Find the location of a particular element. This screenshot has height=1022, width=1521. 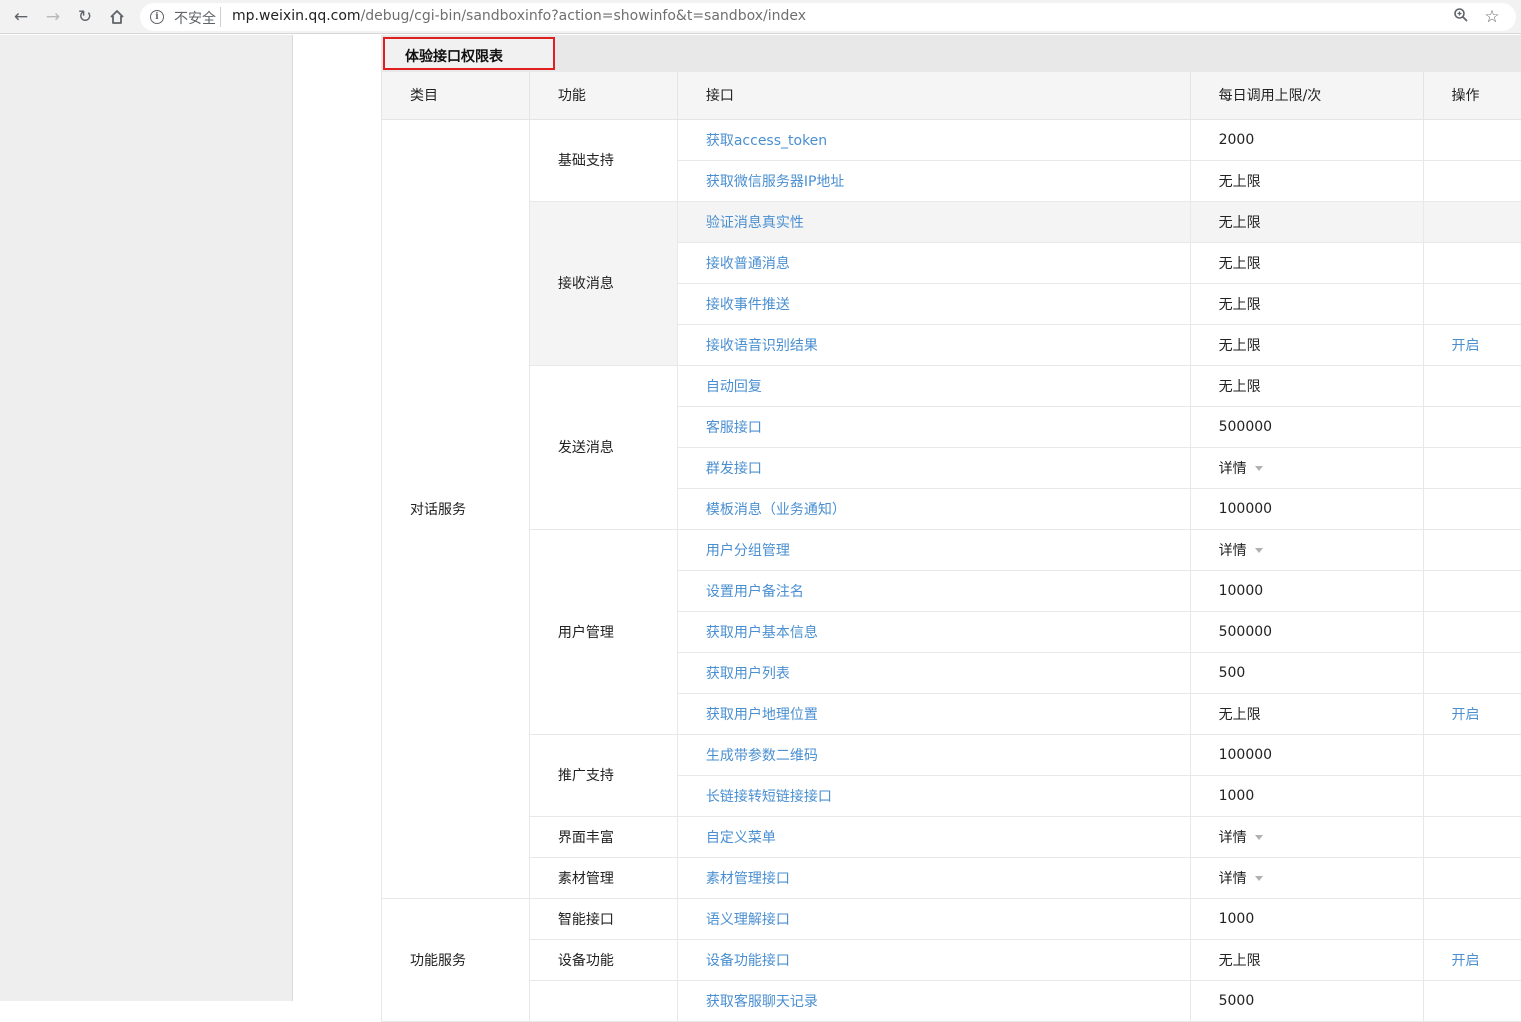

function-cell: 发送消息 is located at coordinates (603, 447).